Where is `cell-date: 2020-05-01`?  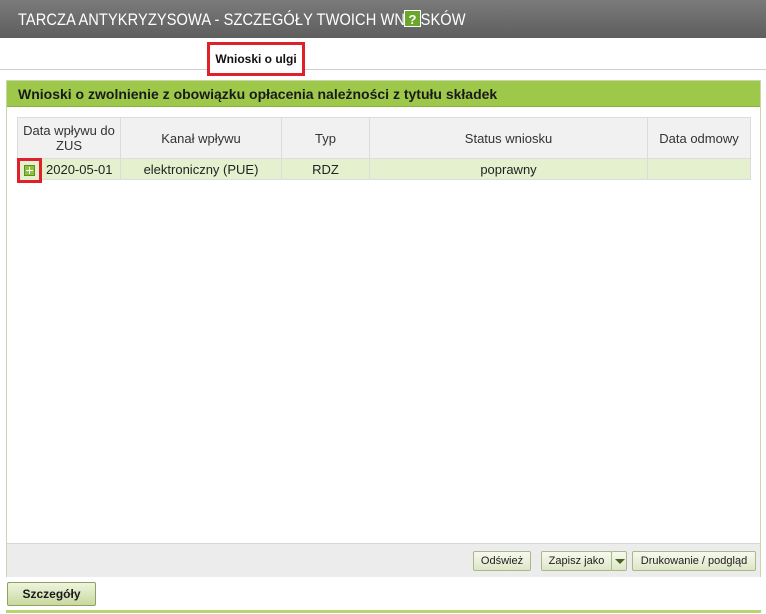 cell-date: 2020-05-01 is located at coordinates (69, 170).